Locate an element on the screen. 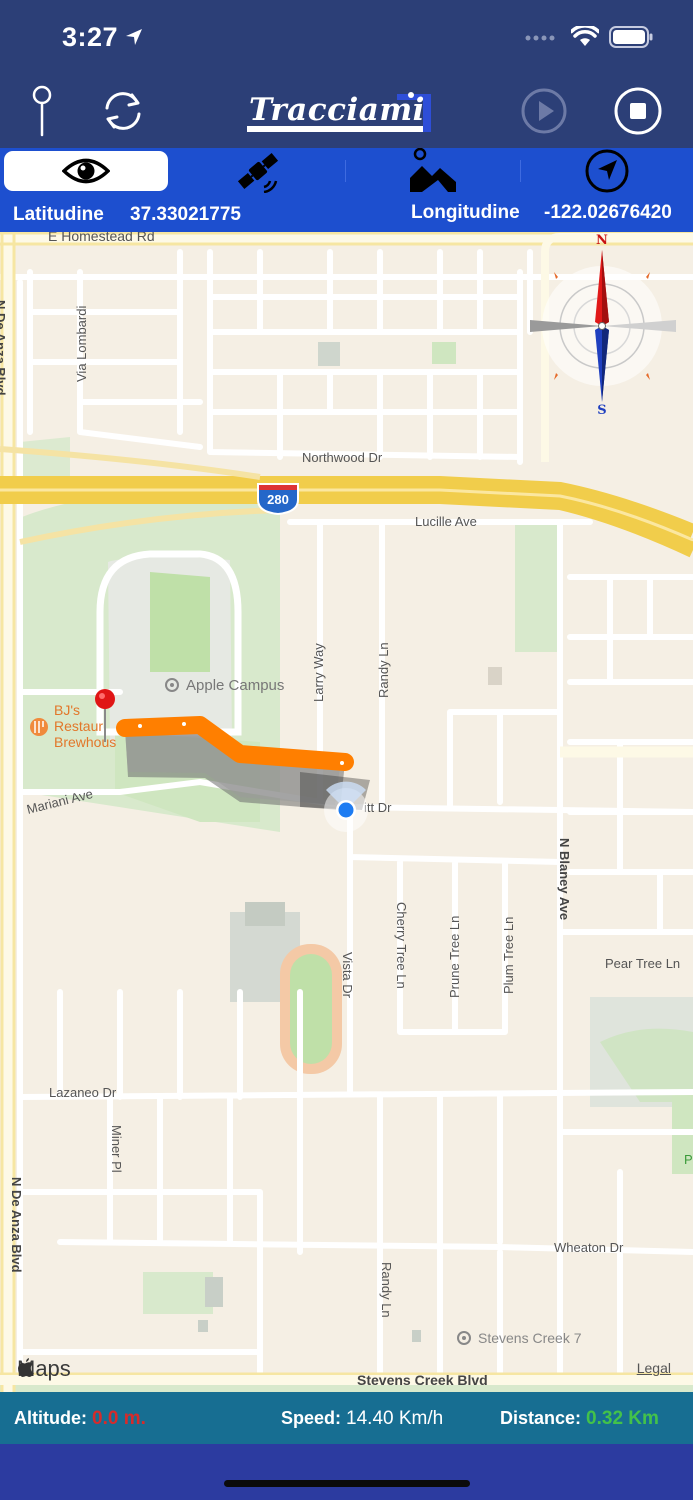 This screenshot has height=1500, width=693. app-logo: Tracciami is located at coordinates (340, 112).